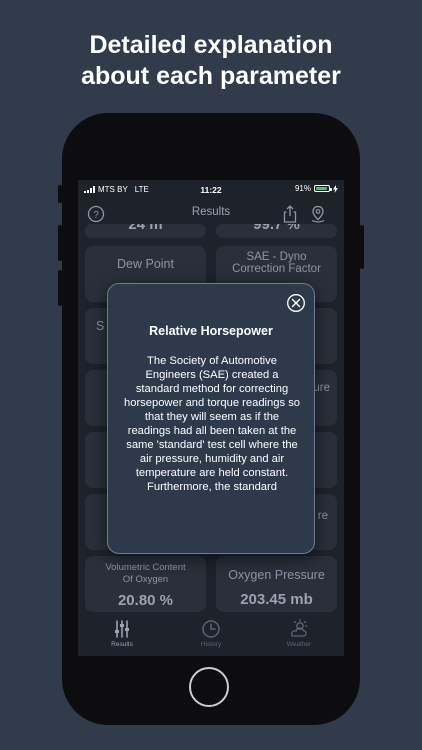  What do you see at coordinates (299, 628) in the screenshot?
I see `weather-icon` at bounding box center [299, 628].